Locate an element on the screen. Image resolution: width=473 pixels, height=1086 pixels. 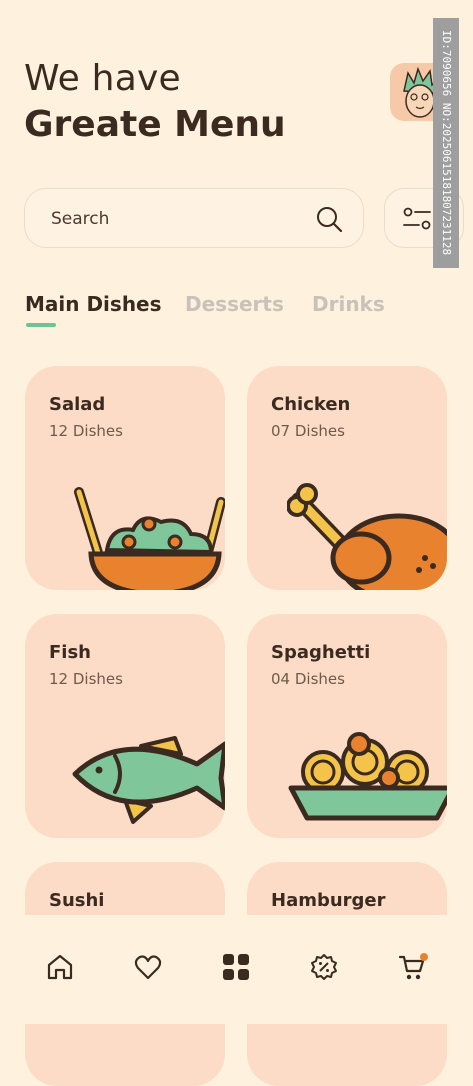
category-card-fish: Fish 12 Dishes is located at coordinates (125, 726).